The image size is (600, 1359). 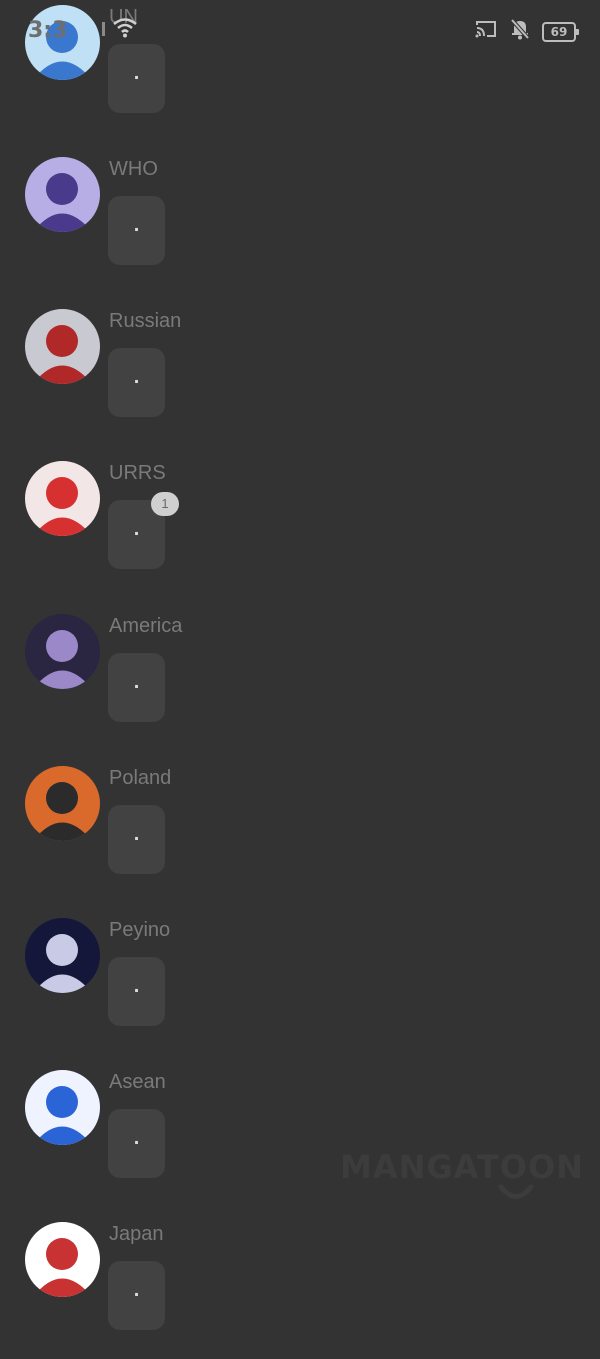 What do you see at coordinates (300, 681) in the screenshot?
I see `chat-item: America .` at bounding box center [300, 681].